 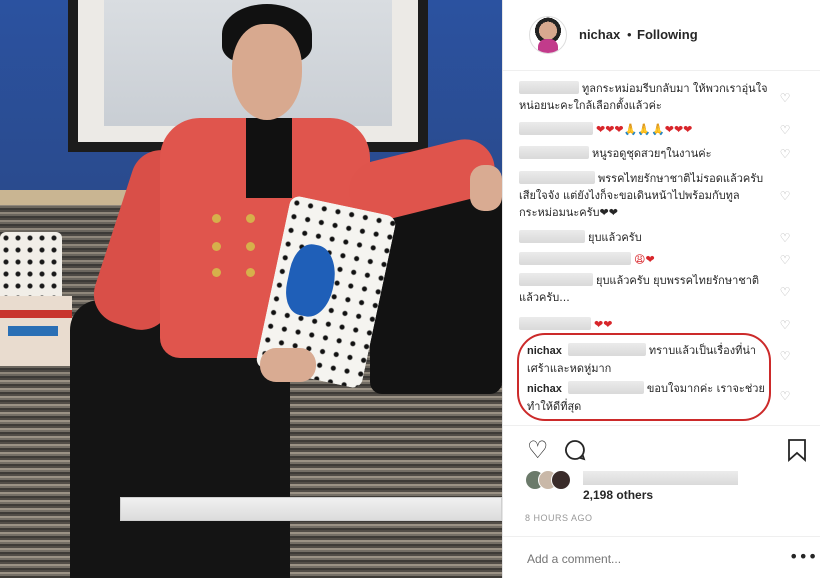 I want to click on photo-redacted-caption, so click(x=311, y=509).